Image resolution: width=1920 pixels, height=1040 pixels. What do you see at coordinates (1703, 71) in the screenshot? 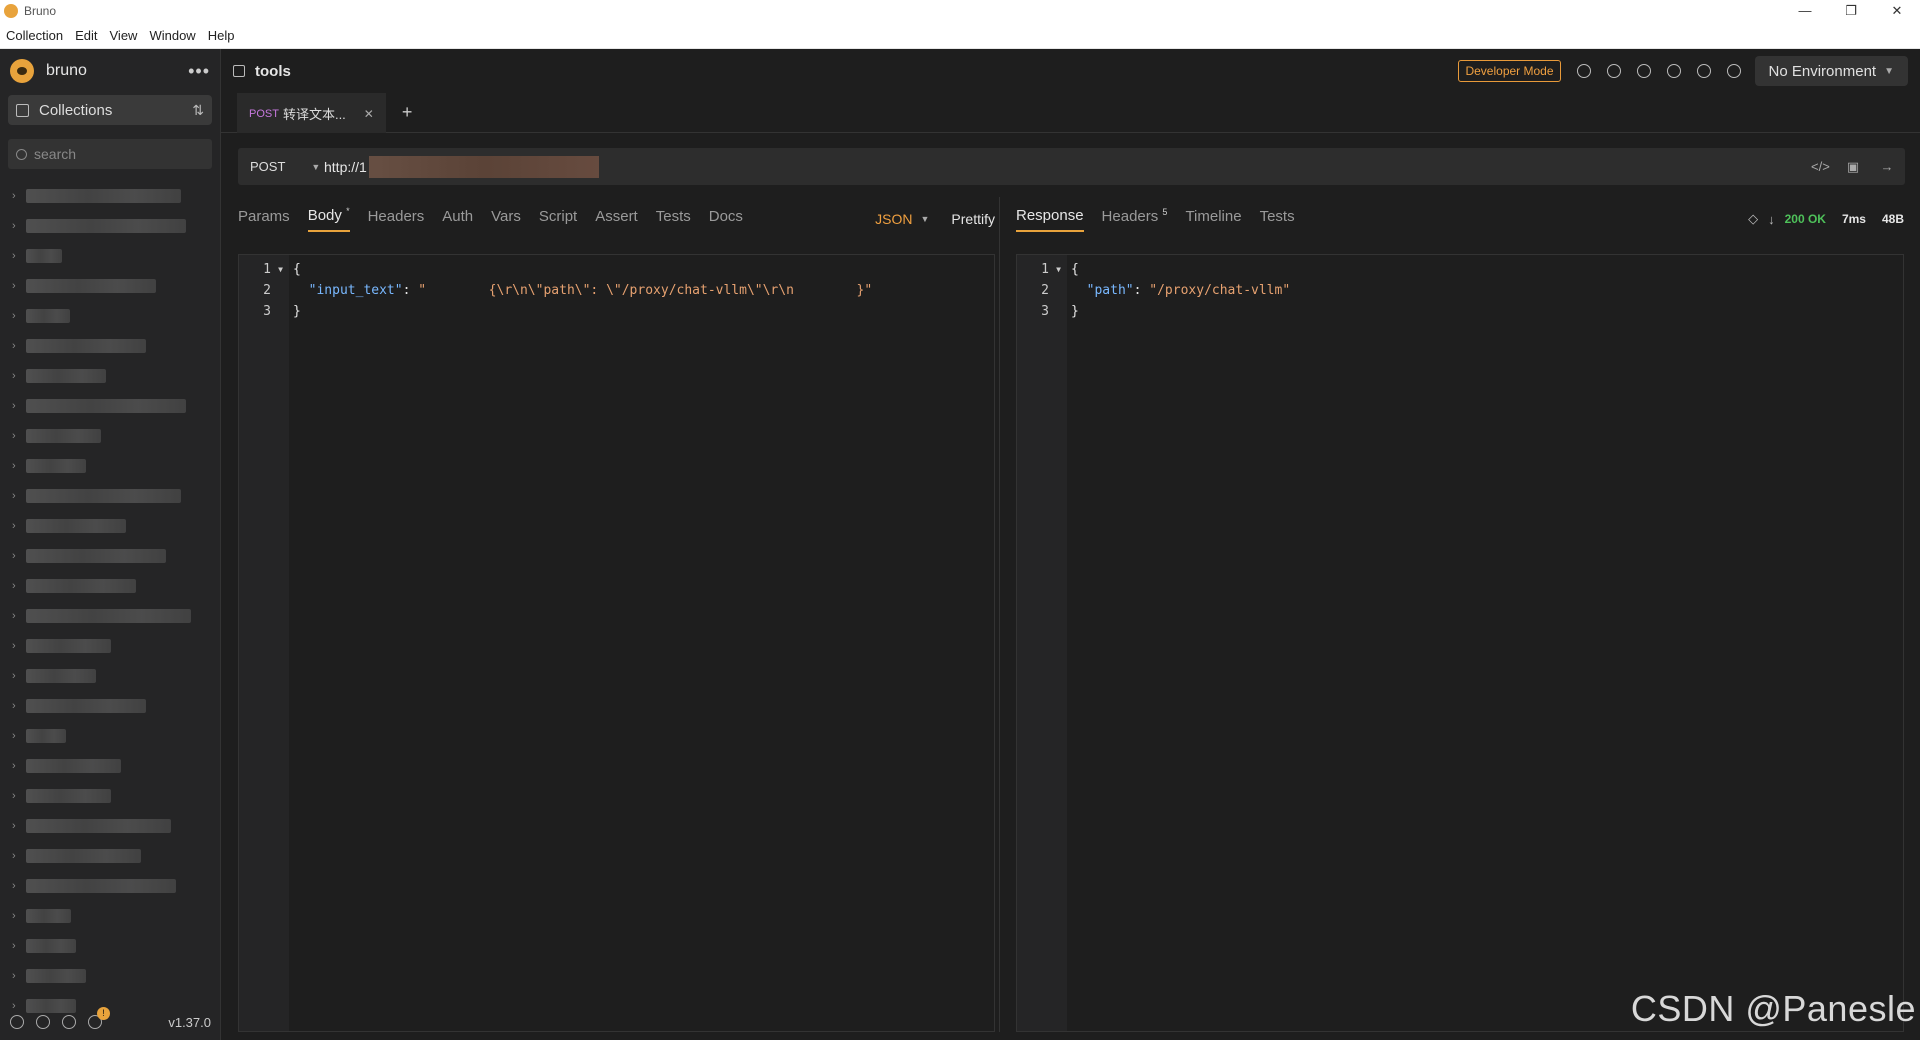
I see `gear-icon` at bounding box center [1703, 71].